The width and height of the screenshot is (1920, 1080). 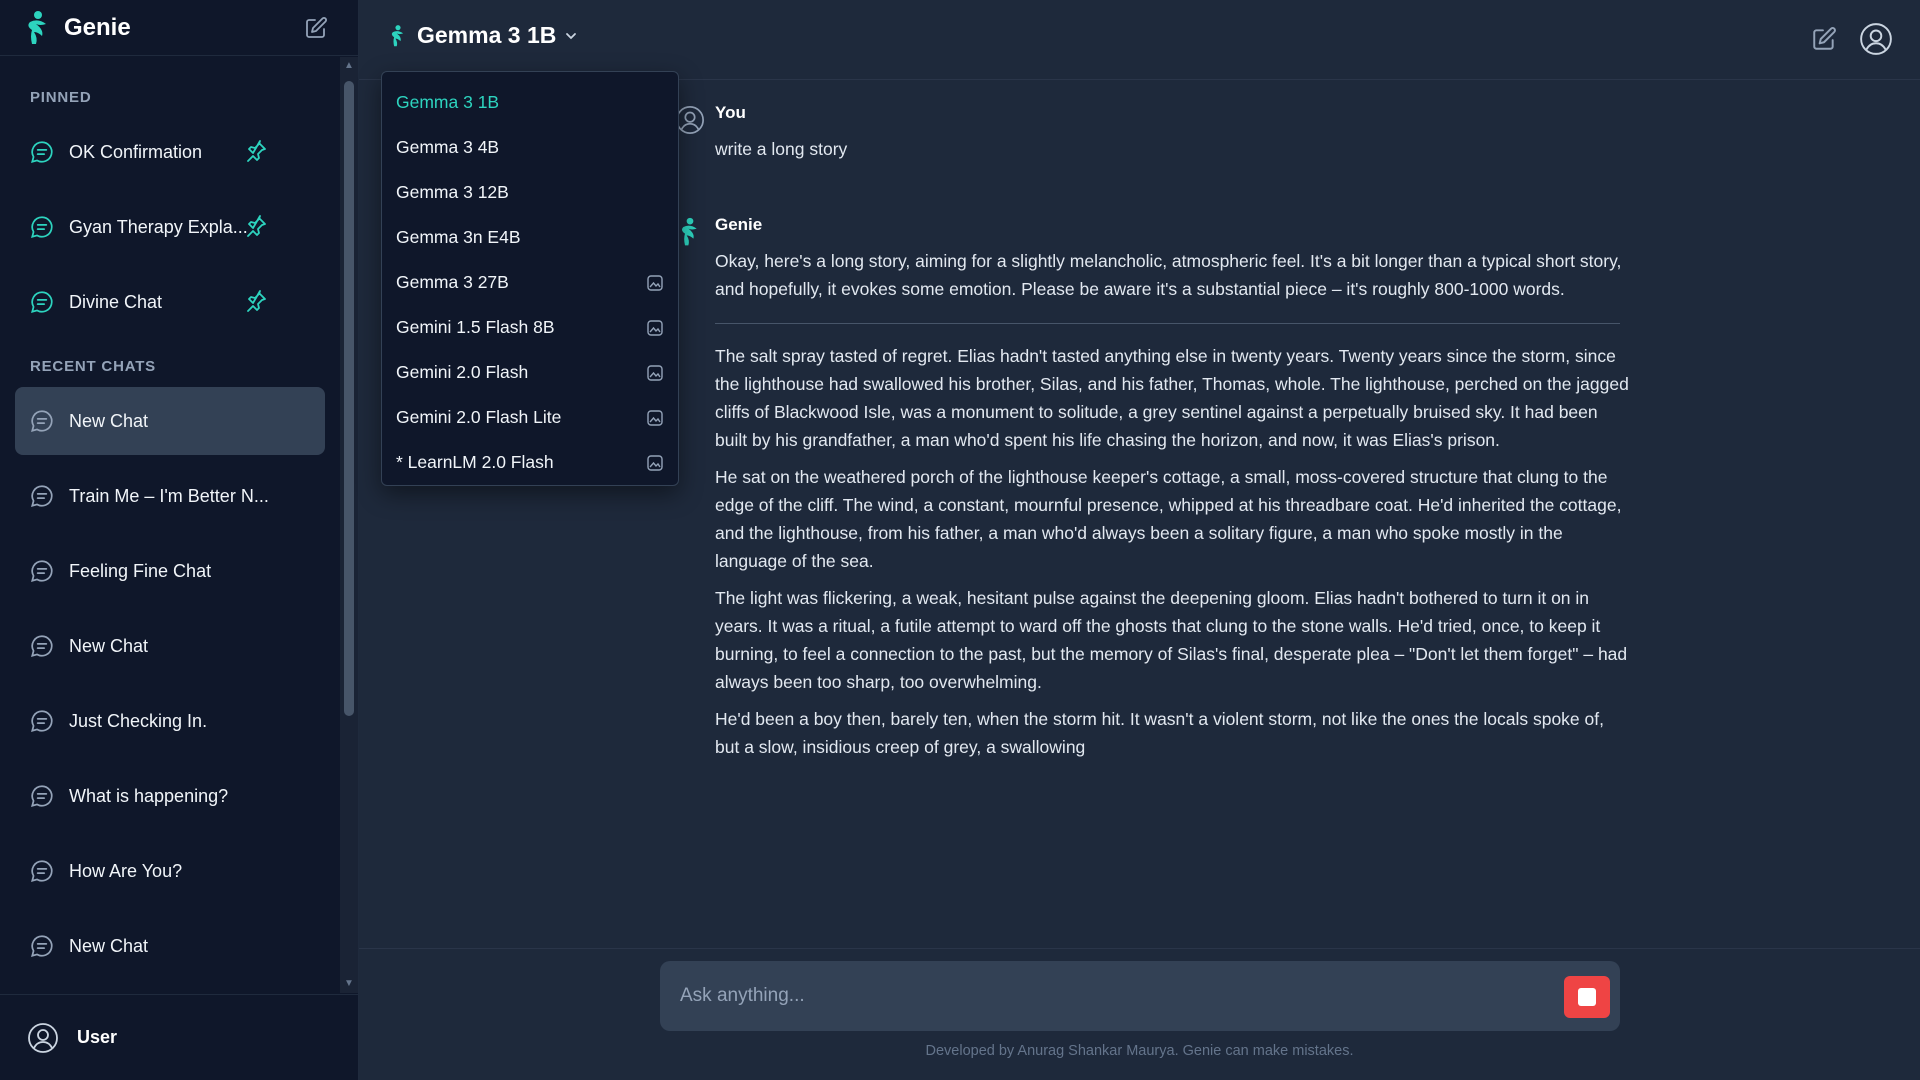 What do you see at coordinates (487, 35) in the screenshot?
I see `selected-model-name: Gemma 3 1B` at bounding box center [487, 35].